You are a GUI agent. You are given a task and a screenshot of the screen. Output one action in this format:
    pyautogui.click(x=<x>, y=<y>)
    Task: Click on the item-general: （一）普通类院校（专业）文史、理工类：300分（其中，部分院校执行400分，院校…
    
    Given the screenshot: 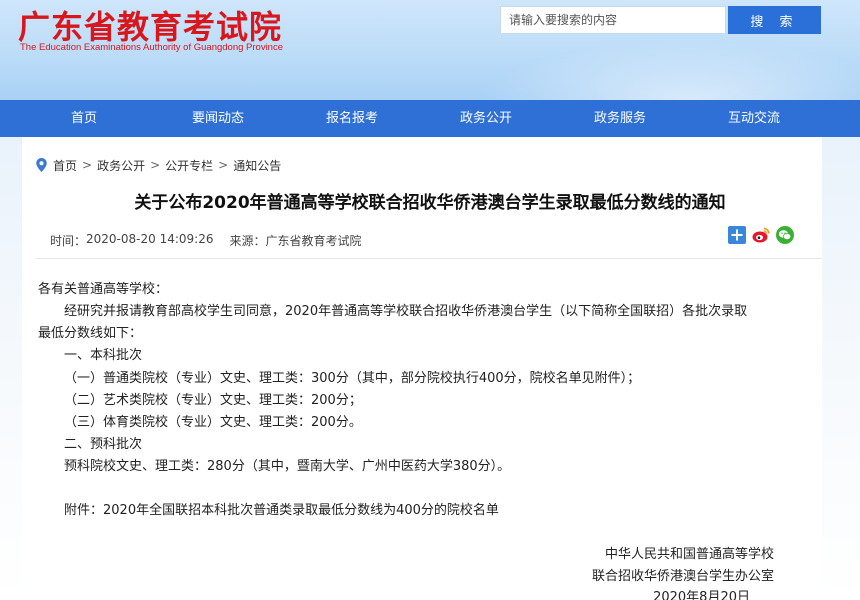 What is the action you would take?
    pyautogui.click(x=352, y=378)
    